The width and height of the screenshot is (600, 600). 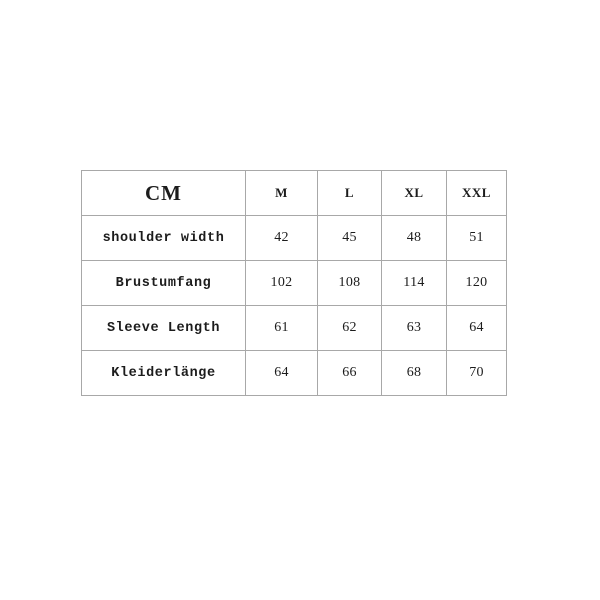 What do you see at coordinates (476, 373) in the screenshot?
I see `value-kleiderlange-xxl: 70` at bounding box center [476, 373].